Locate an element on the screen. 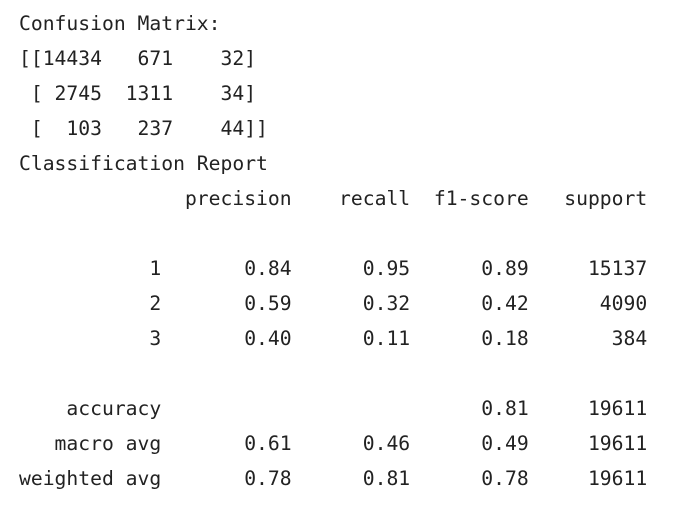 This screenshot has width=698, height=520. report-class-row: 2 0.59 0.32 0.42 4090 is located at coordinates (333, 303).